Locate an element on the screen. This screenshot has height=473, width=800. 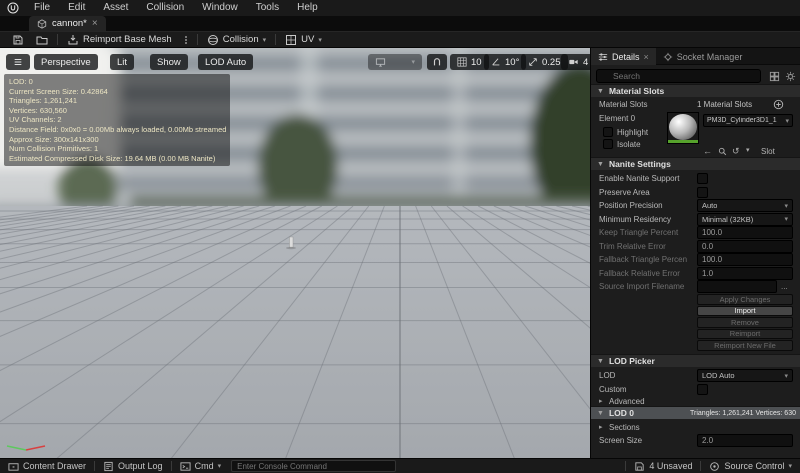
material-slots-count: 1 Material Slots is located at coordinates (725, 104).